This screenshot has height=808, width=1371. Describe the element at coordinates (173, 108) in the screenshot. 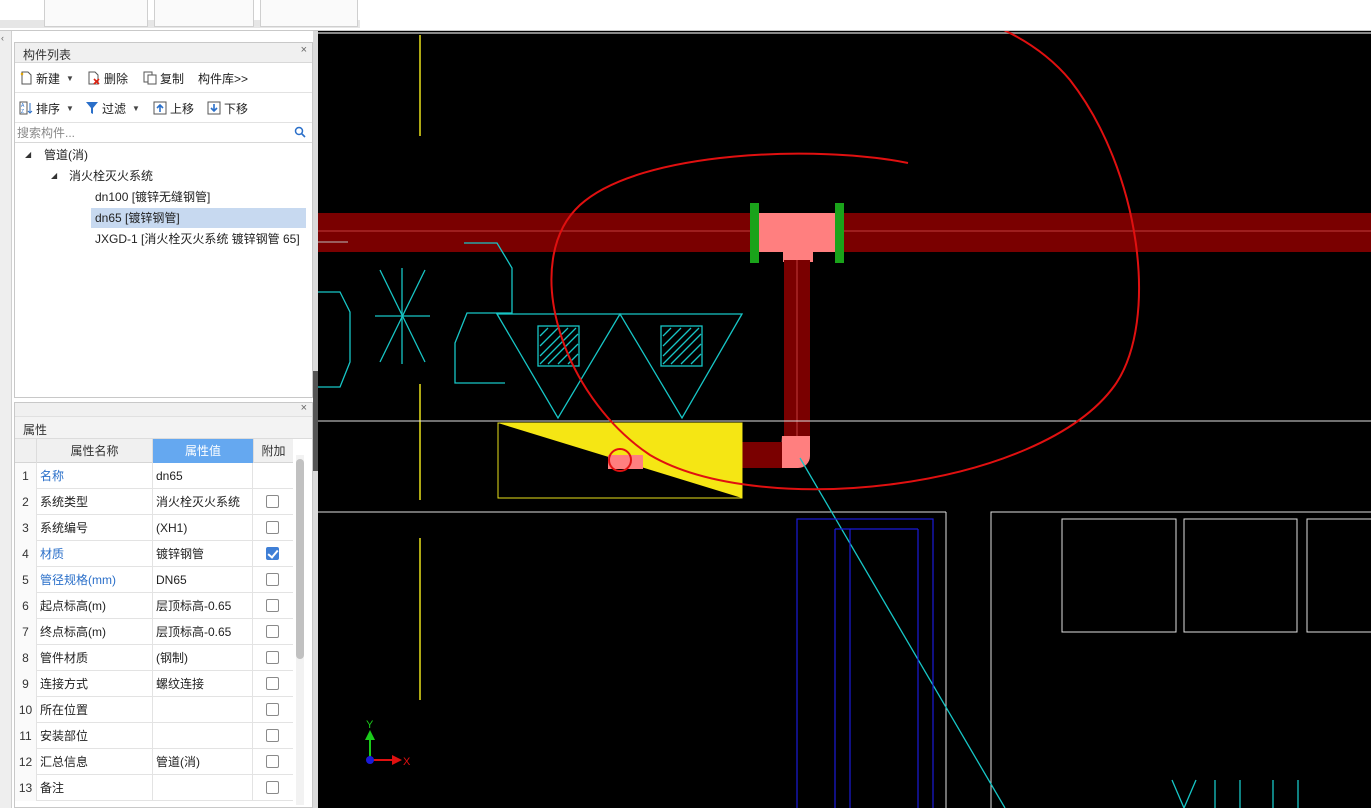

I see `move-up-button: 上移` at that location.